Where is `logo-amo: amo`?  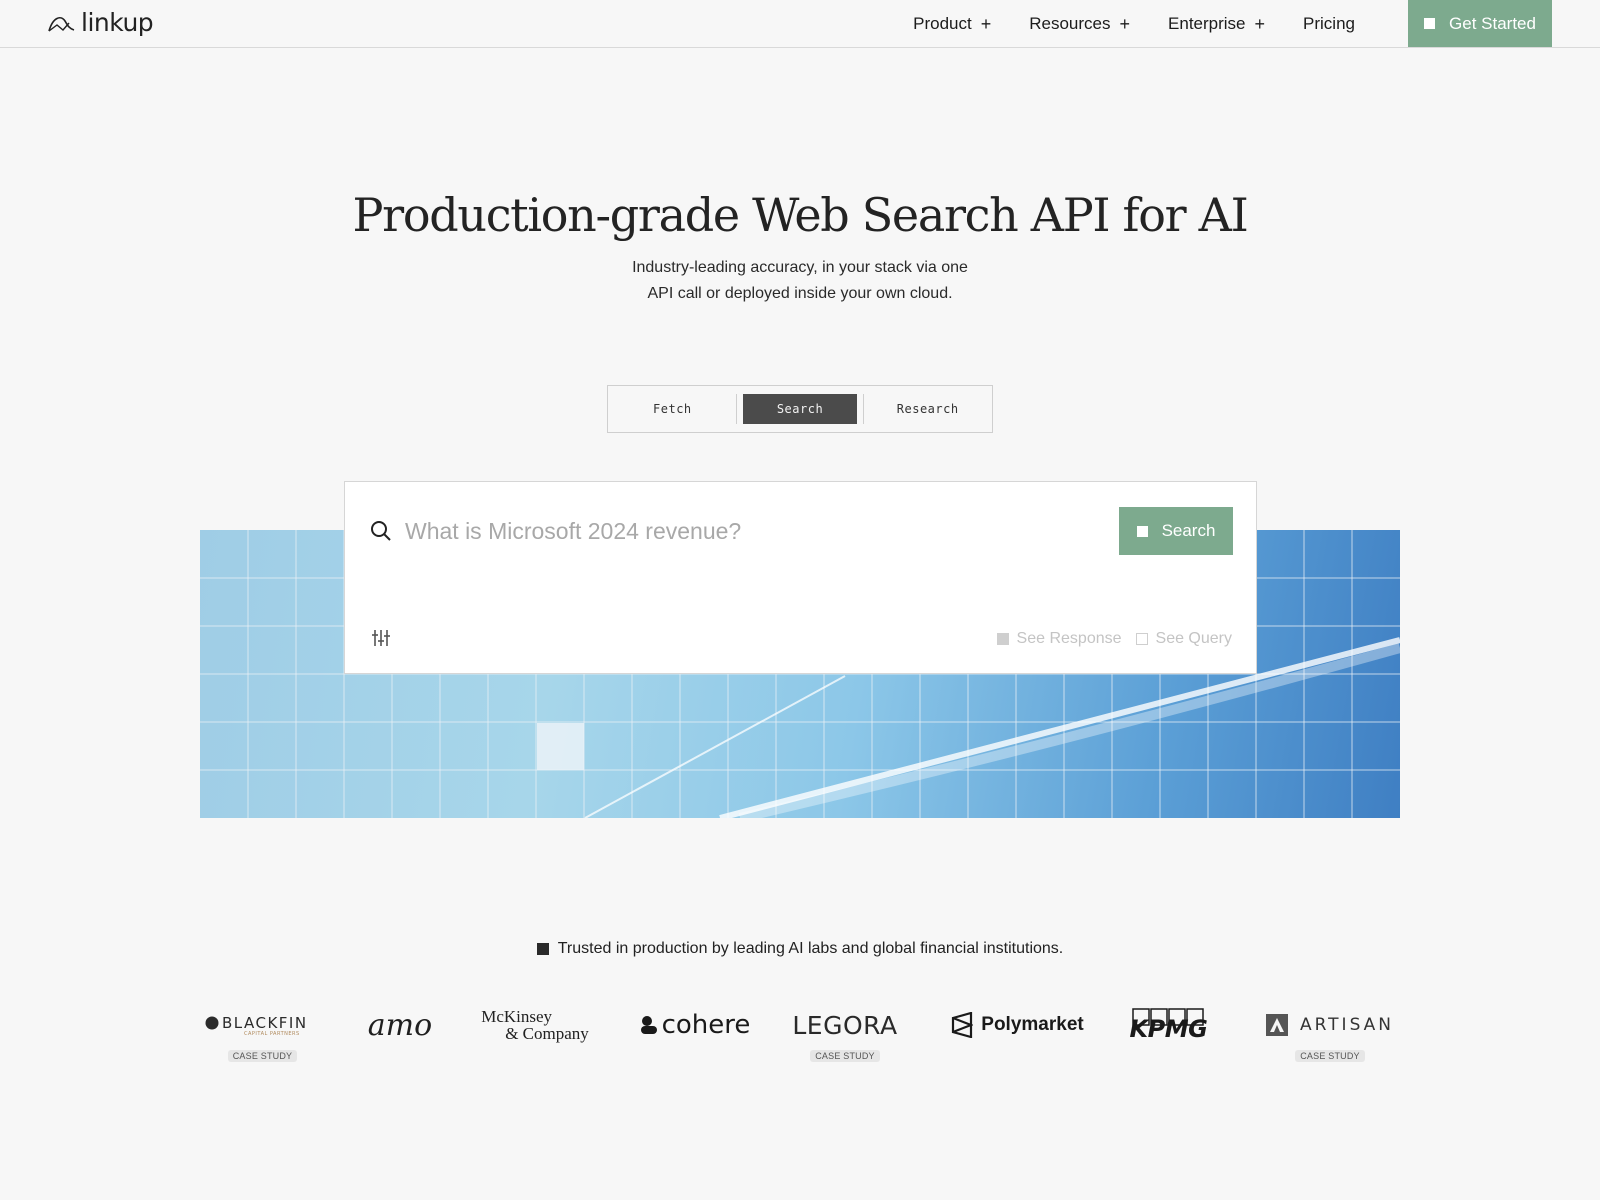
logo-amo: amo is located at coordinates (400, 1035).